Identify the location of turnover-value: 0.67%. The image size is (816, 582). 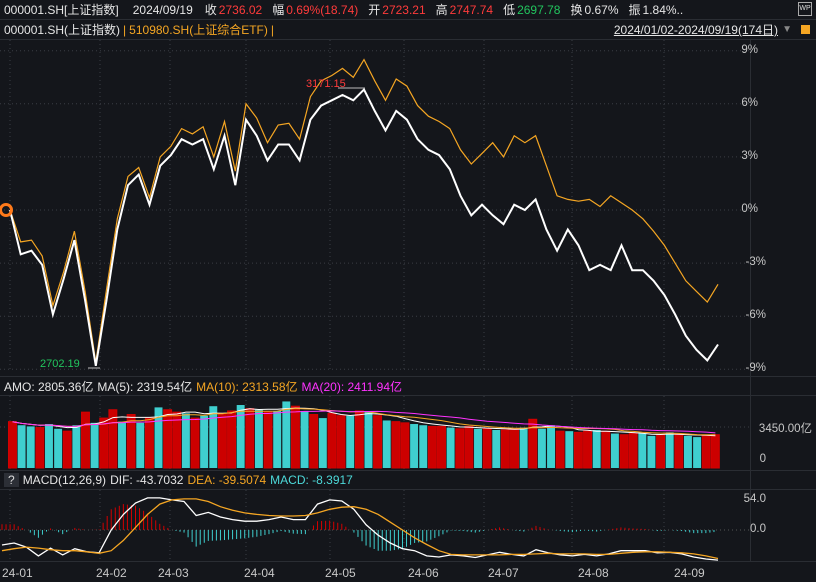
(601, 9).